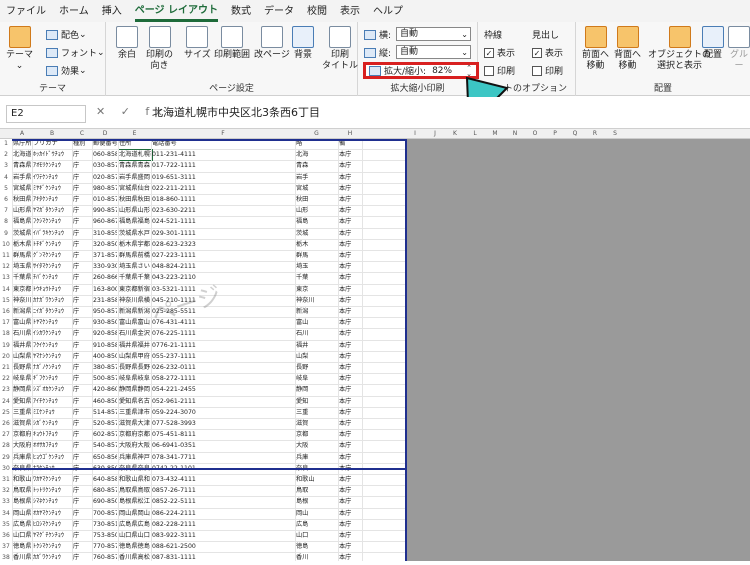 Image resolution: width=750 pixels, height=565 pixels. What do you see at coordinates (22, 480) in the screenshot?
I see `table-cell: 和歌山県庁` at bounding box center [22, 480].